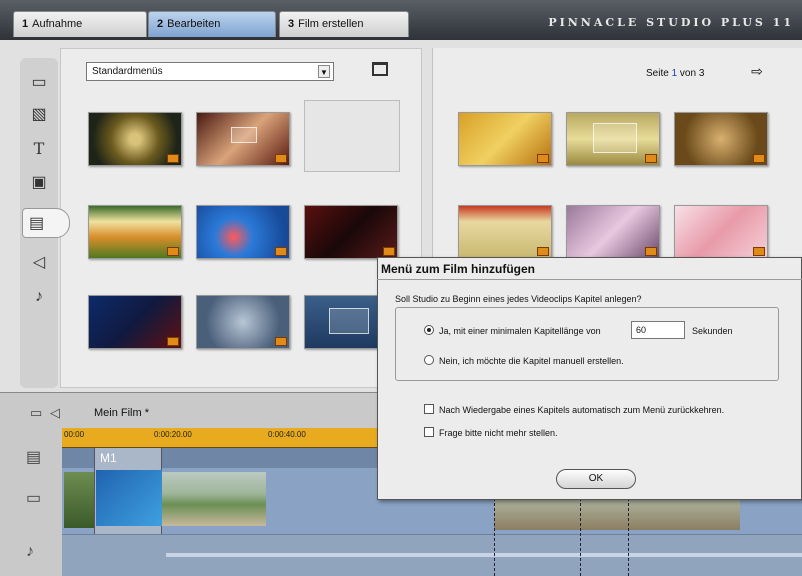  Describe the element at coordinates (671, 22) in the screenshot. I see `brand-logo-text: PINNACLE STUDIO PLUS 11` at that location.